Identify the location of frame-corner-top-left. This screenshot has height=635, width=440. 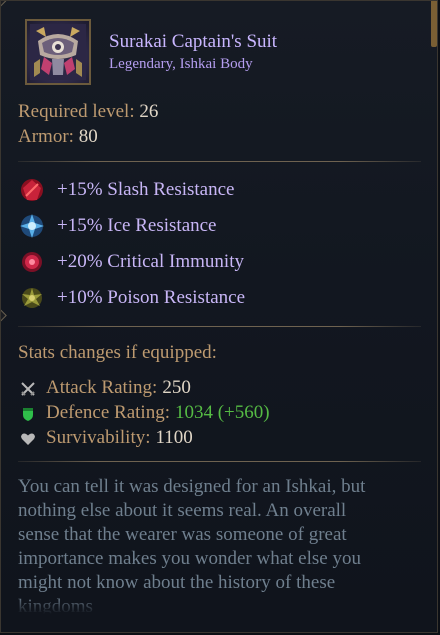
(4, 4).